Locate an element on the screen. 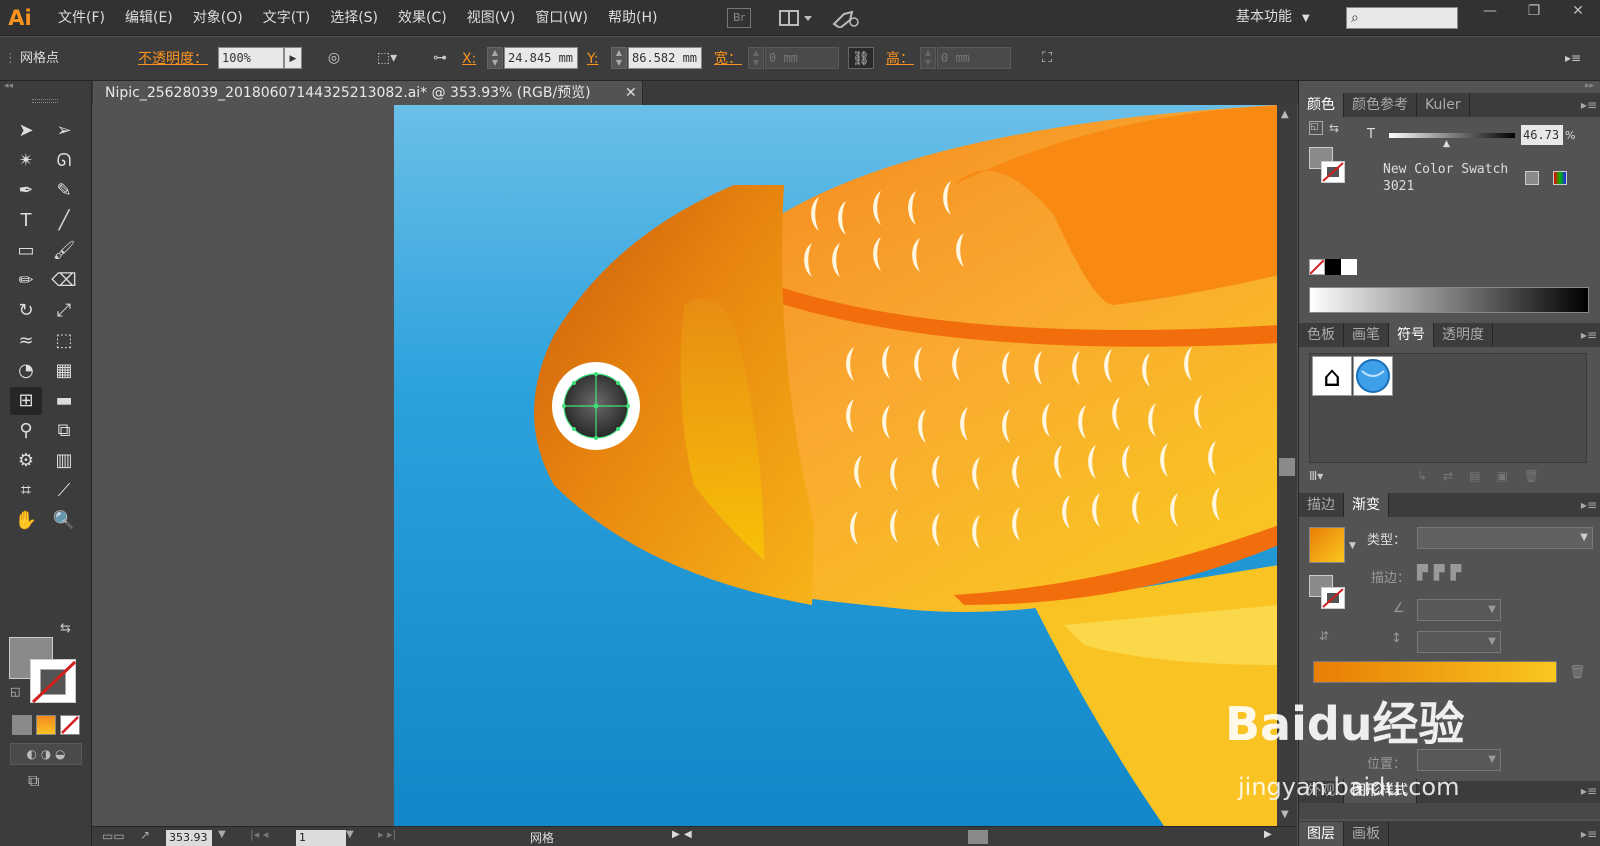  close-tab-button: ✕ is located at coordinates (631, 93).